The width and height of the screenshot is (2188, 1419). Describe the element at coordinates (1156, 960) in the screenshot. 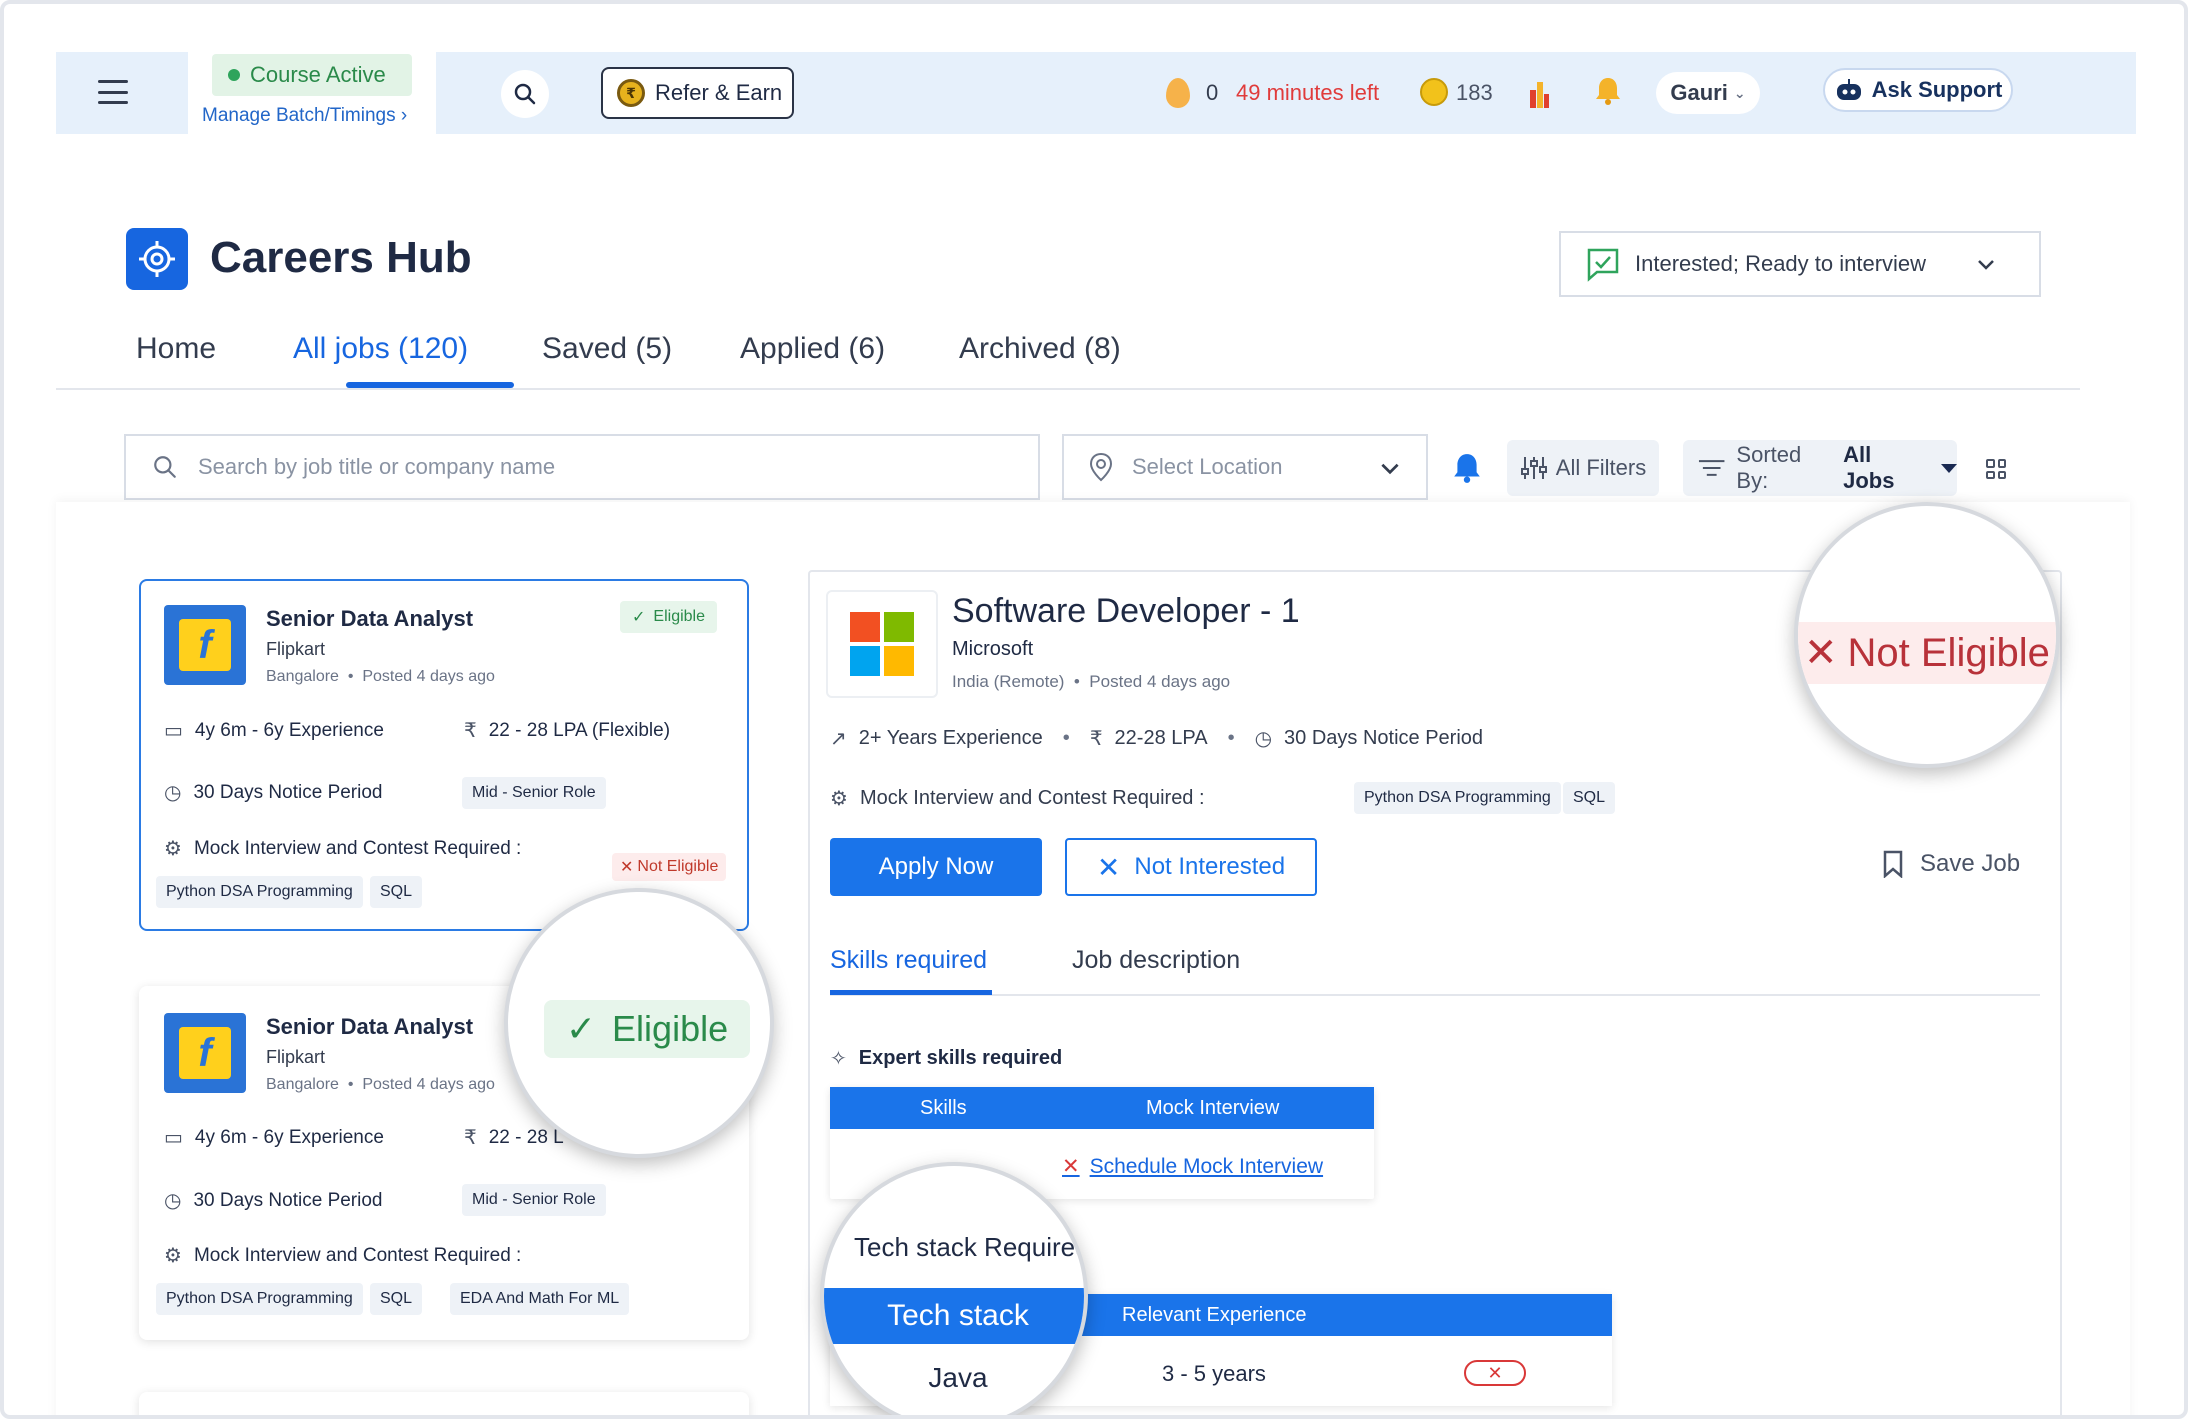

I see `tab-job-description: Job description` at that location.